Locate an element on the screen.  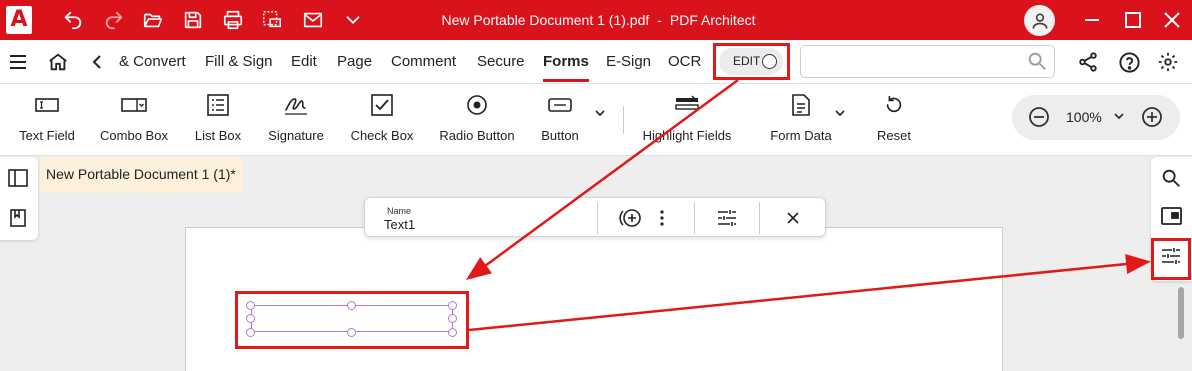
highlight-box-text-field is located at coordinates (352, 320).